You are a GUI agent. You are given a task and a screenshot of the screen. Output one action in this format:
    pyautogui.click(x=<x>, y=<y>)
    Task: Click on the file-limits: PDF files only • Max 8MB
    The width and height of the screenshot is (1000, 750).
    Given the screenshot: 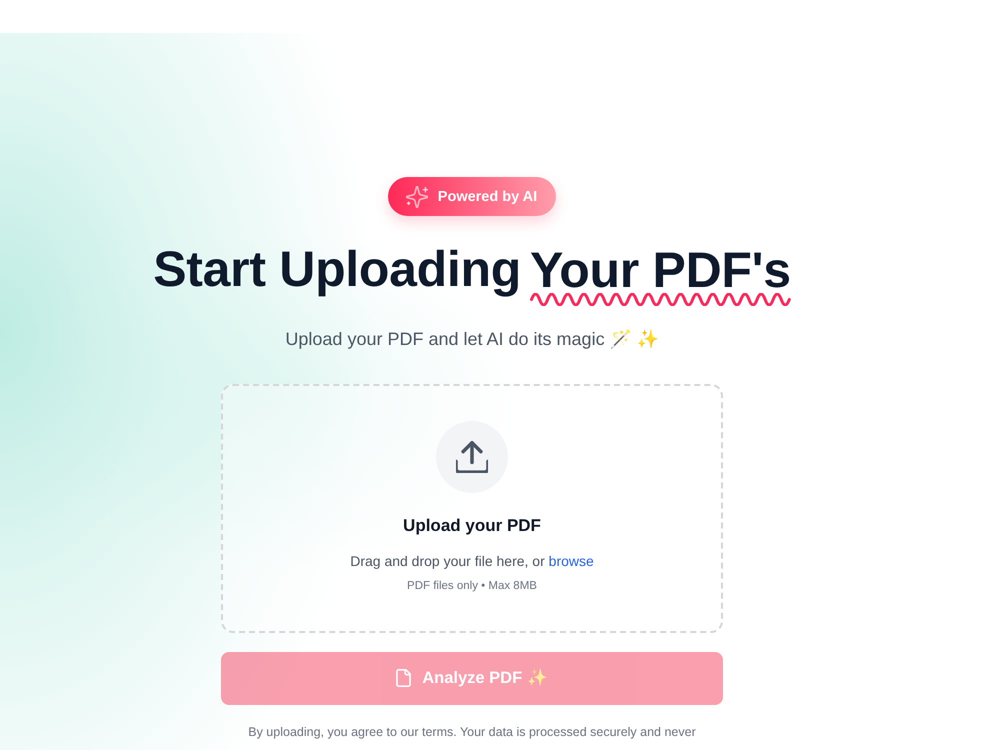 What is the action you would take?
    pyautogui.click(x=472, y=586)
    